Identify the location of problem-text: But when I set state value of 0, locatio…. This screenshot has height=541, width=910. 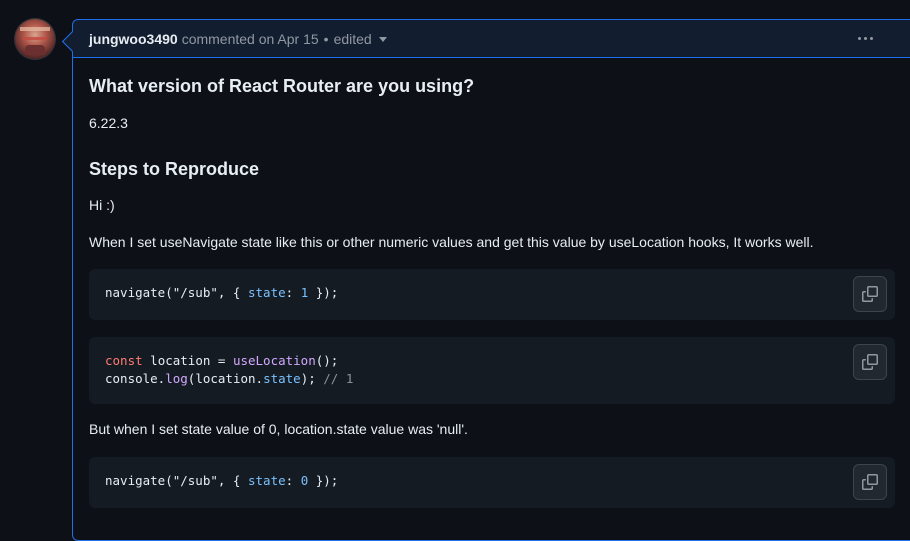
(278, 429).